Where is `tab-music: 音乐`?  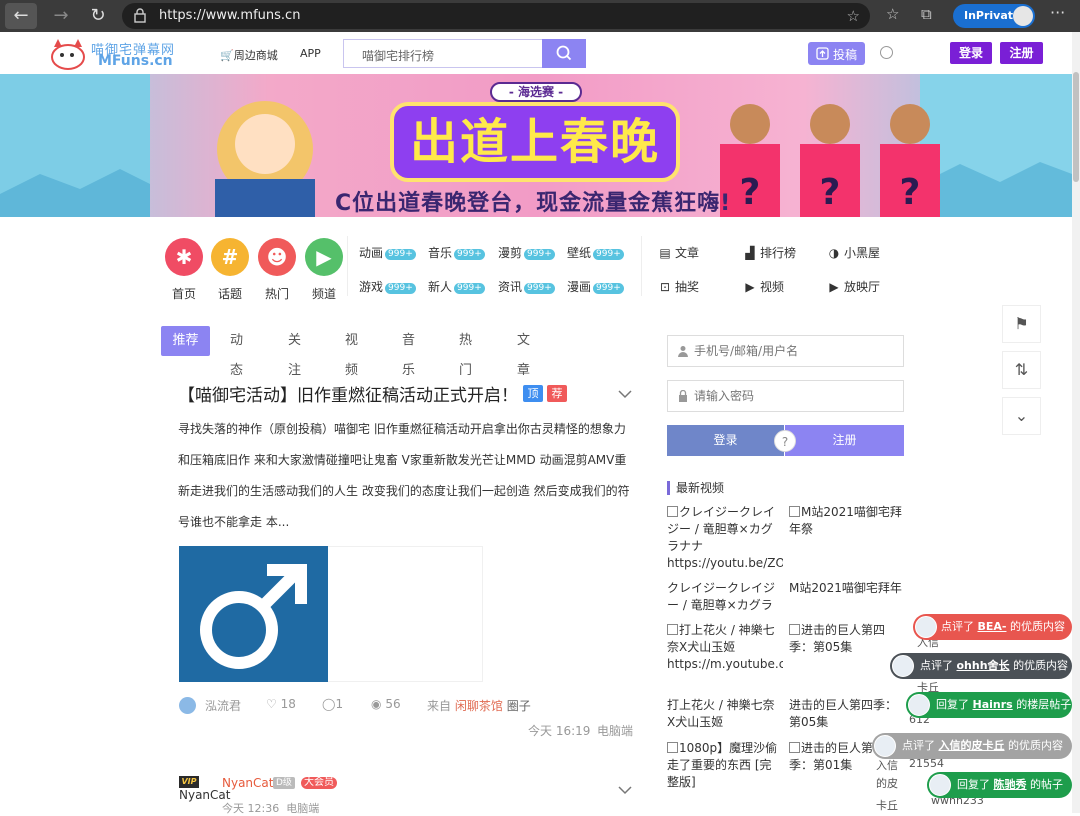
tab-music: 音乐 is located at coordinates (408, 352).